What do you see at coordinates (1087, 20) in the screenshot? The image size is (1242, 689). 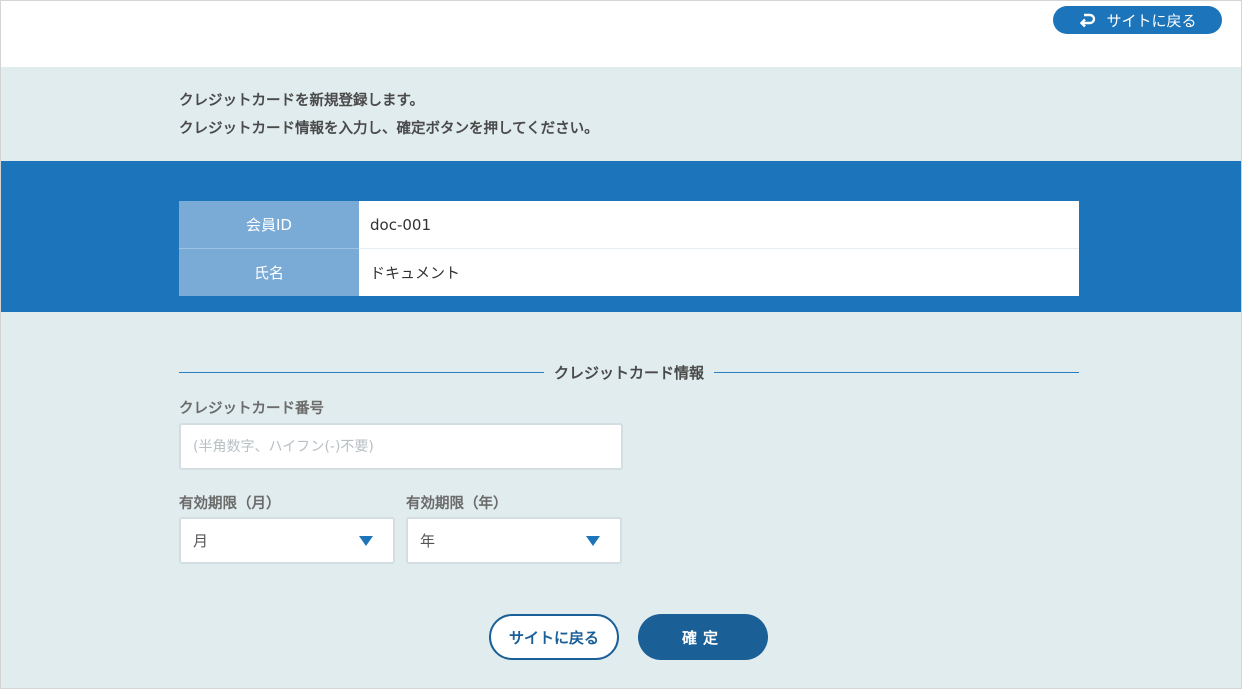 I see `return-arrow-icon` at bounding box center [1087, 20].